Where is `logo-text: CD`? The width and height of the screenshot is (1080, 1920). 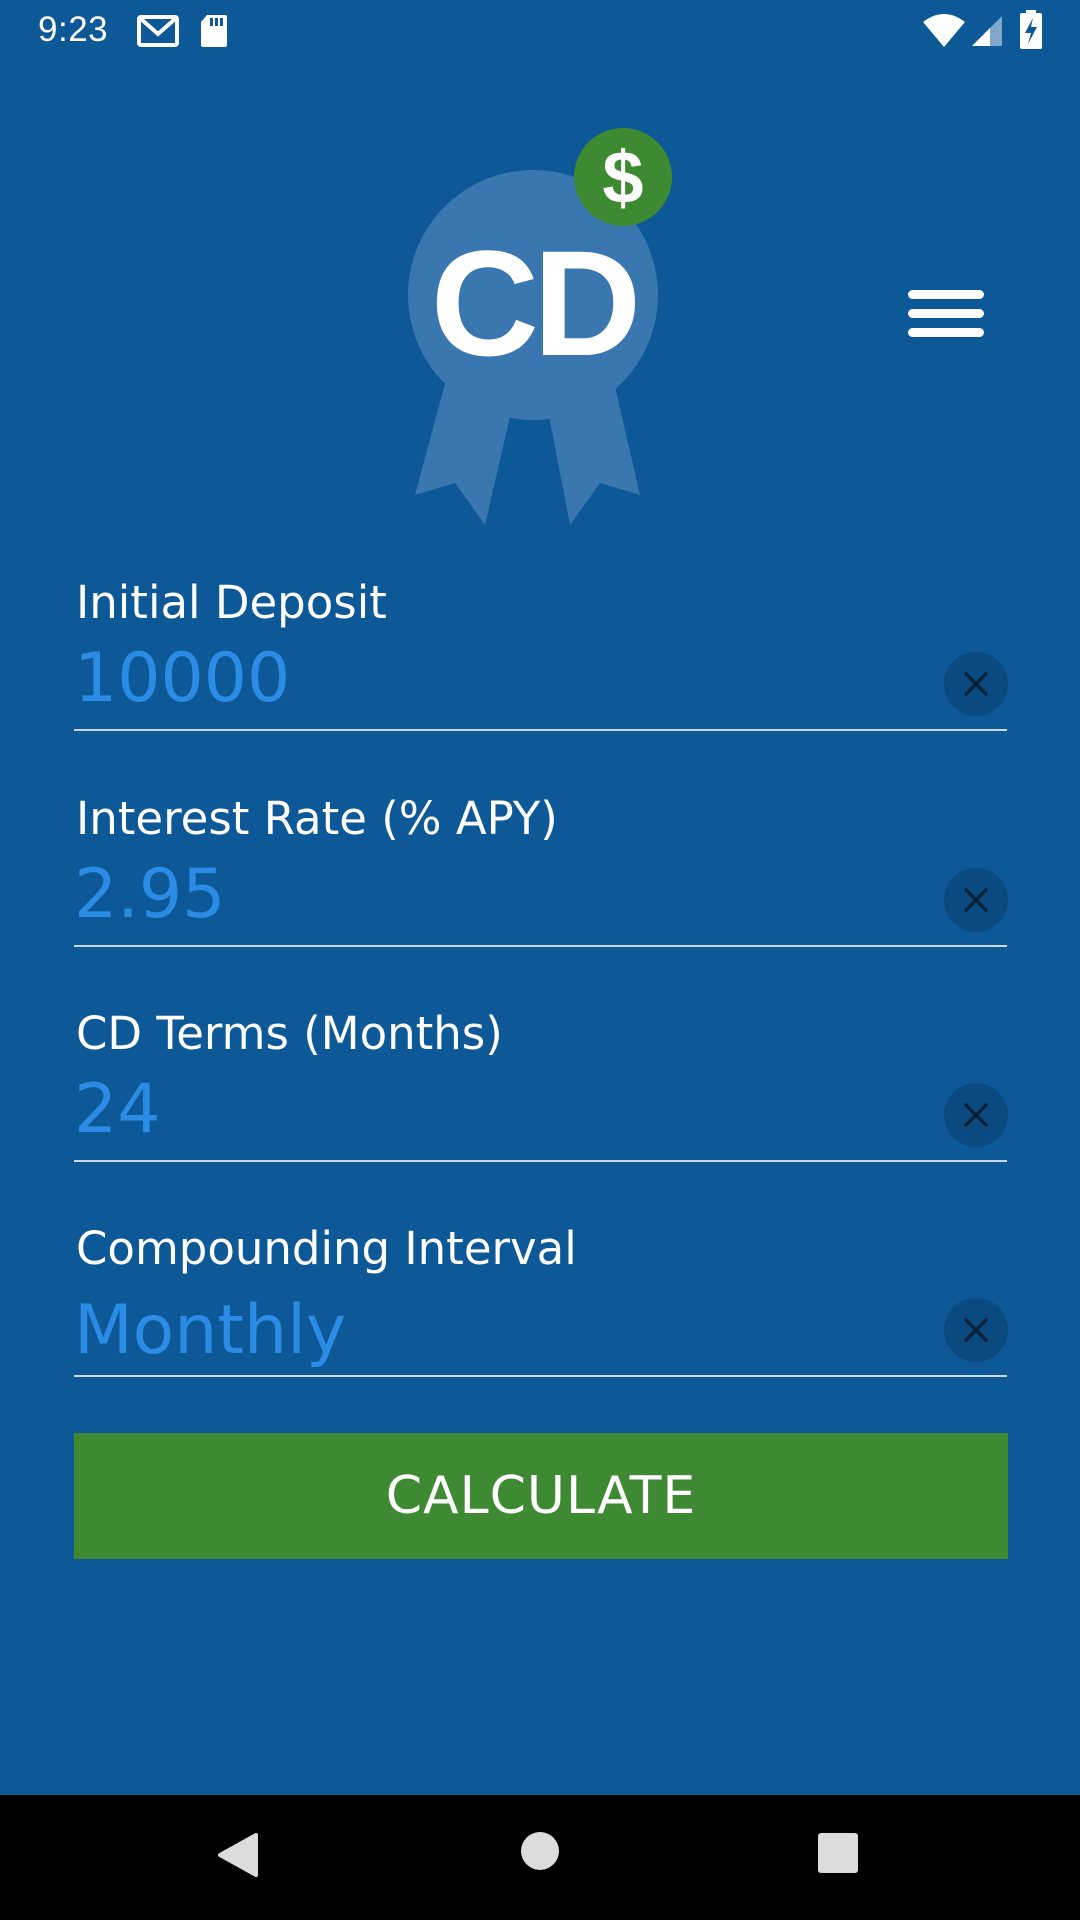
logo-text: CD is located at coordinates (533, 303).